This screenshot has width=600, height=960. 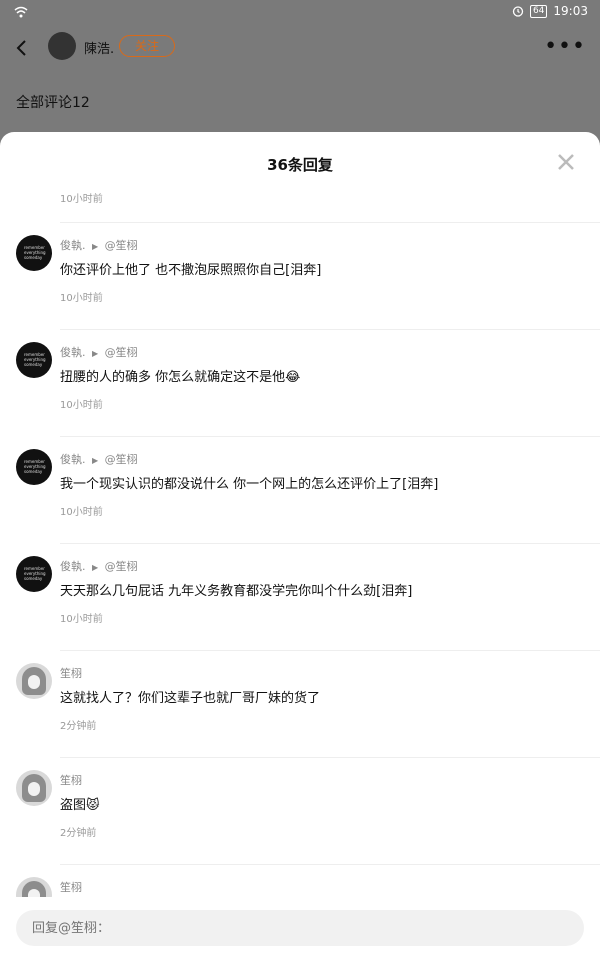 I want to click on reply-bar, so click(x=300, y=928).